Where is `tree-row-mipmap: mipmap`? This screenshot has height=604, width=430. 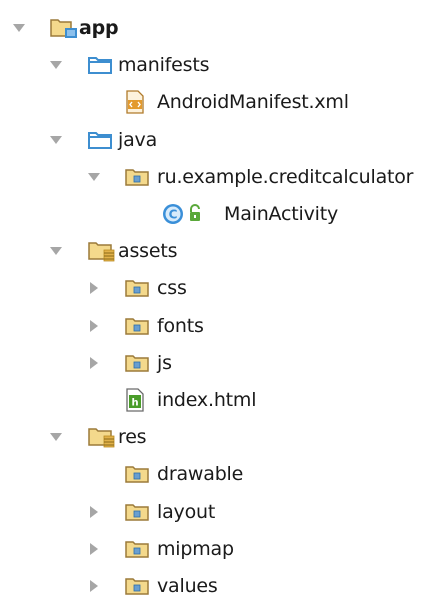 tree-row-mipmap: mipmap is located at coordinates (215, 549).